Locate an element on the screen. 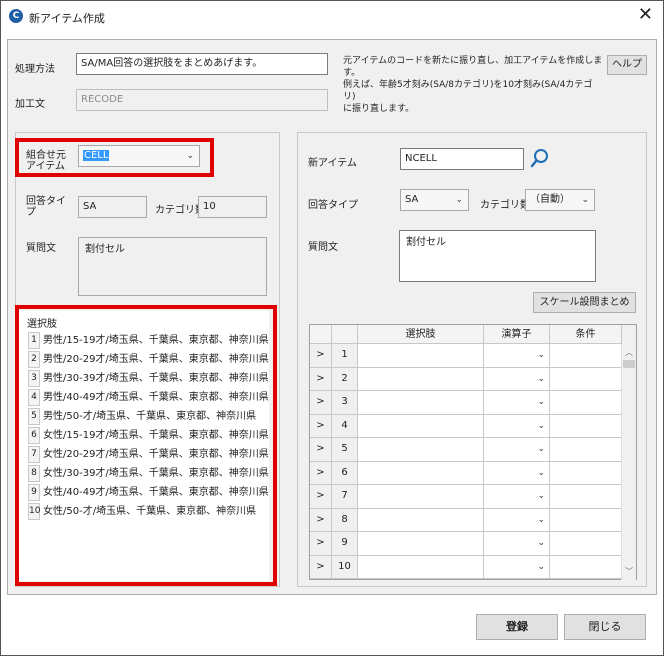 Image resolution: width=664 pixels, height=656 pixels. new-answer-type-label: 回答タイプ is located at coordinates (333, 205).